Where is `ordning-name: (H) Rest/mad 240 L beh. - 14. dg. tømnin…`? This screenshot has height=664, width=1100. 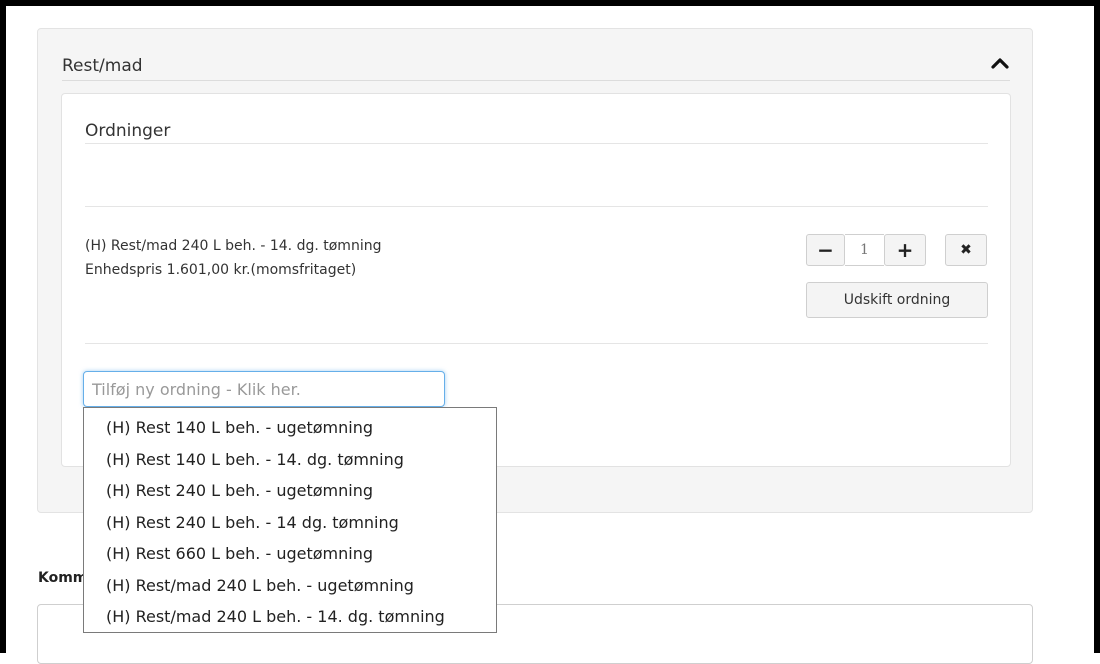
ordning-name: (H) Rest/mad 240 L beh. - 14. dg. tømnin… is located at coordinates (233, 246).